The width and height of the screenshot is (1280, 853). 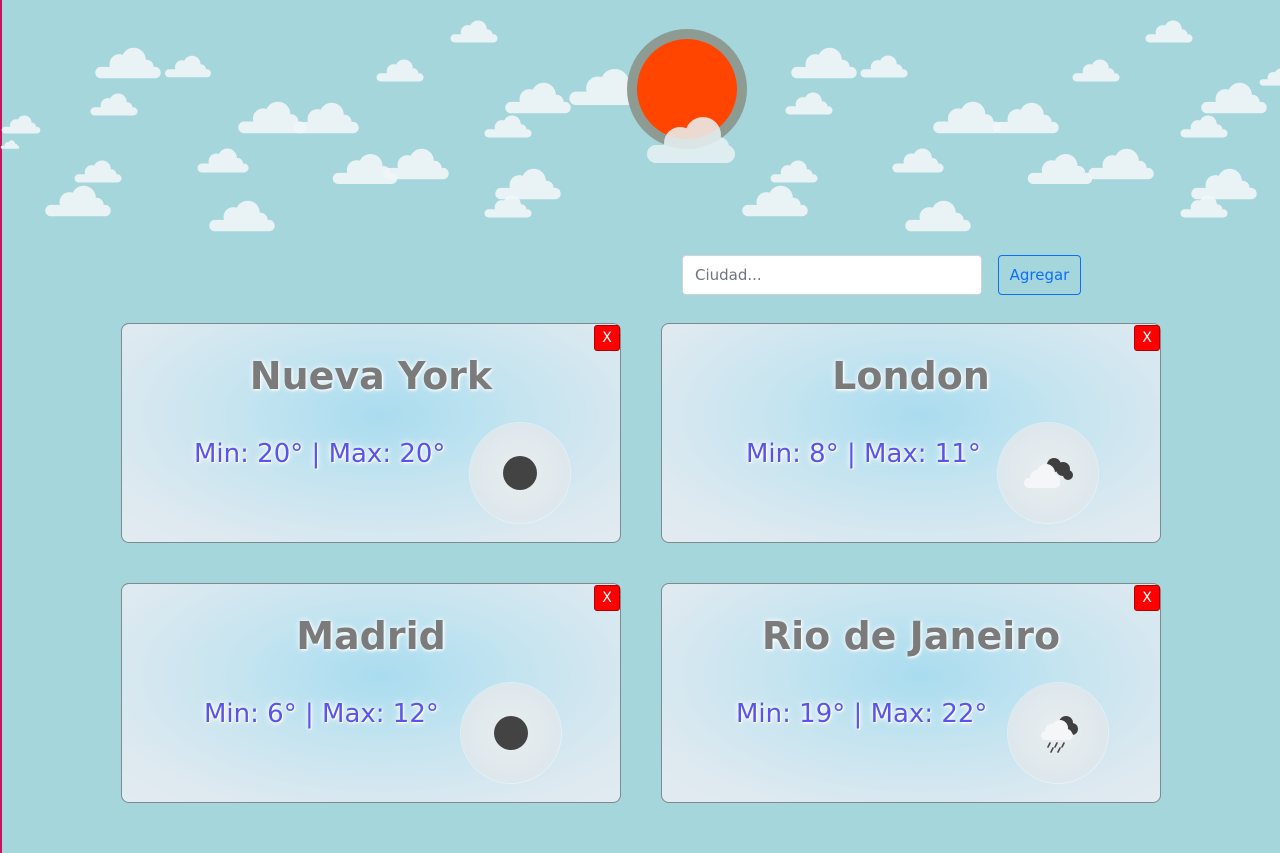 I want to click on min-value: 6°, so click(x=282, y=714).